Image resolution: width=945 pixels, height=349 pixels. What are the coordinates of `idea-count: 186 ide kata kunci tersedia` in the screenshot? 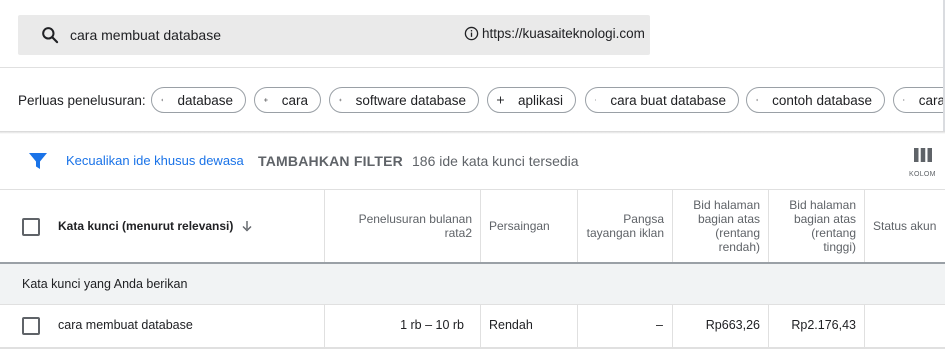 It's located at (495, 161).